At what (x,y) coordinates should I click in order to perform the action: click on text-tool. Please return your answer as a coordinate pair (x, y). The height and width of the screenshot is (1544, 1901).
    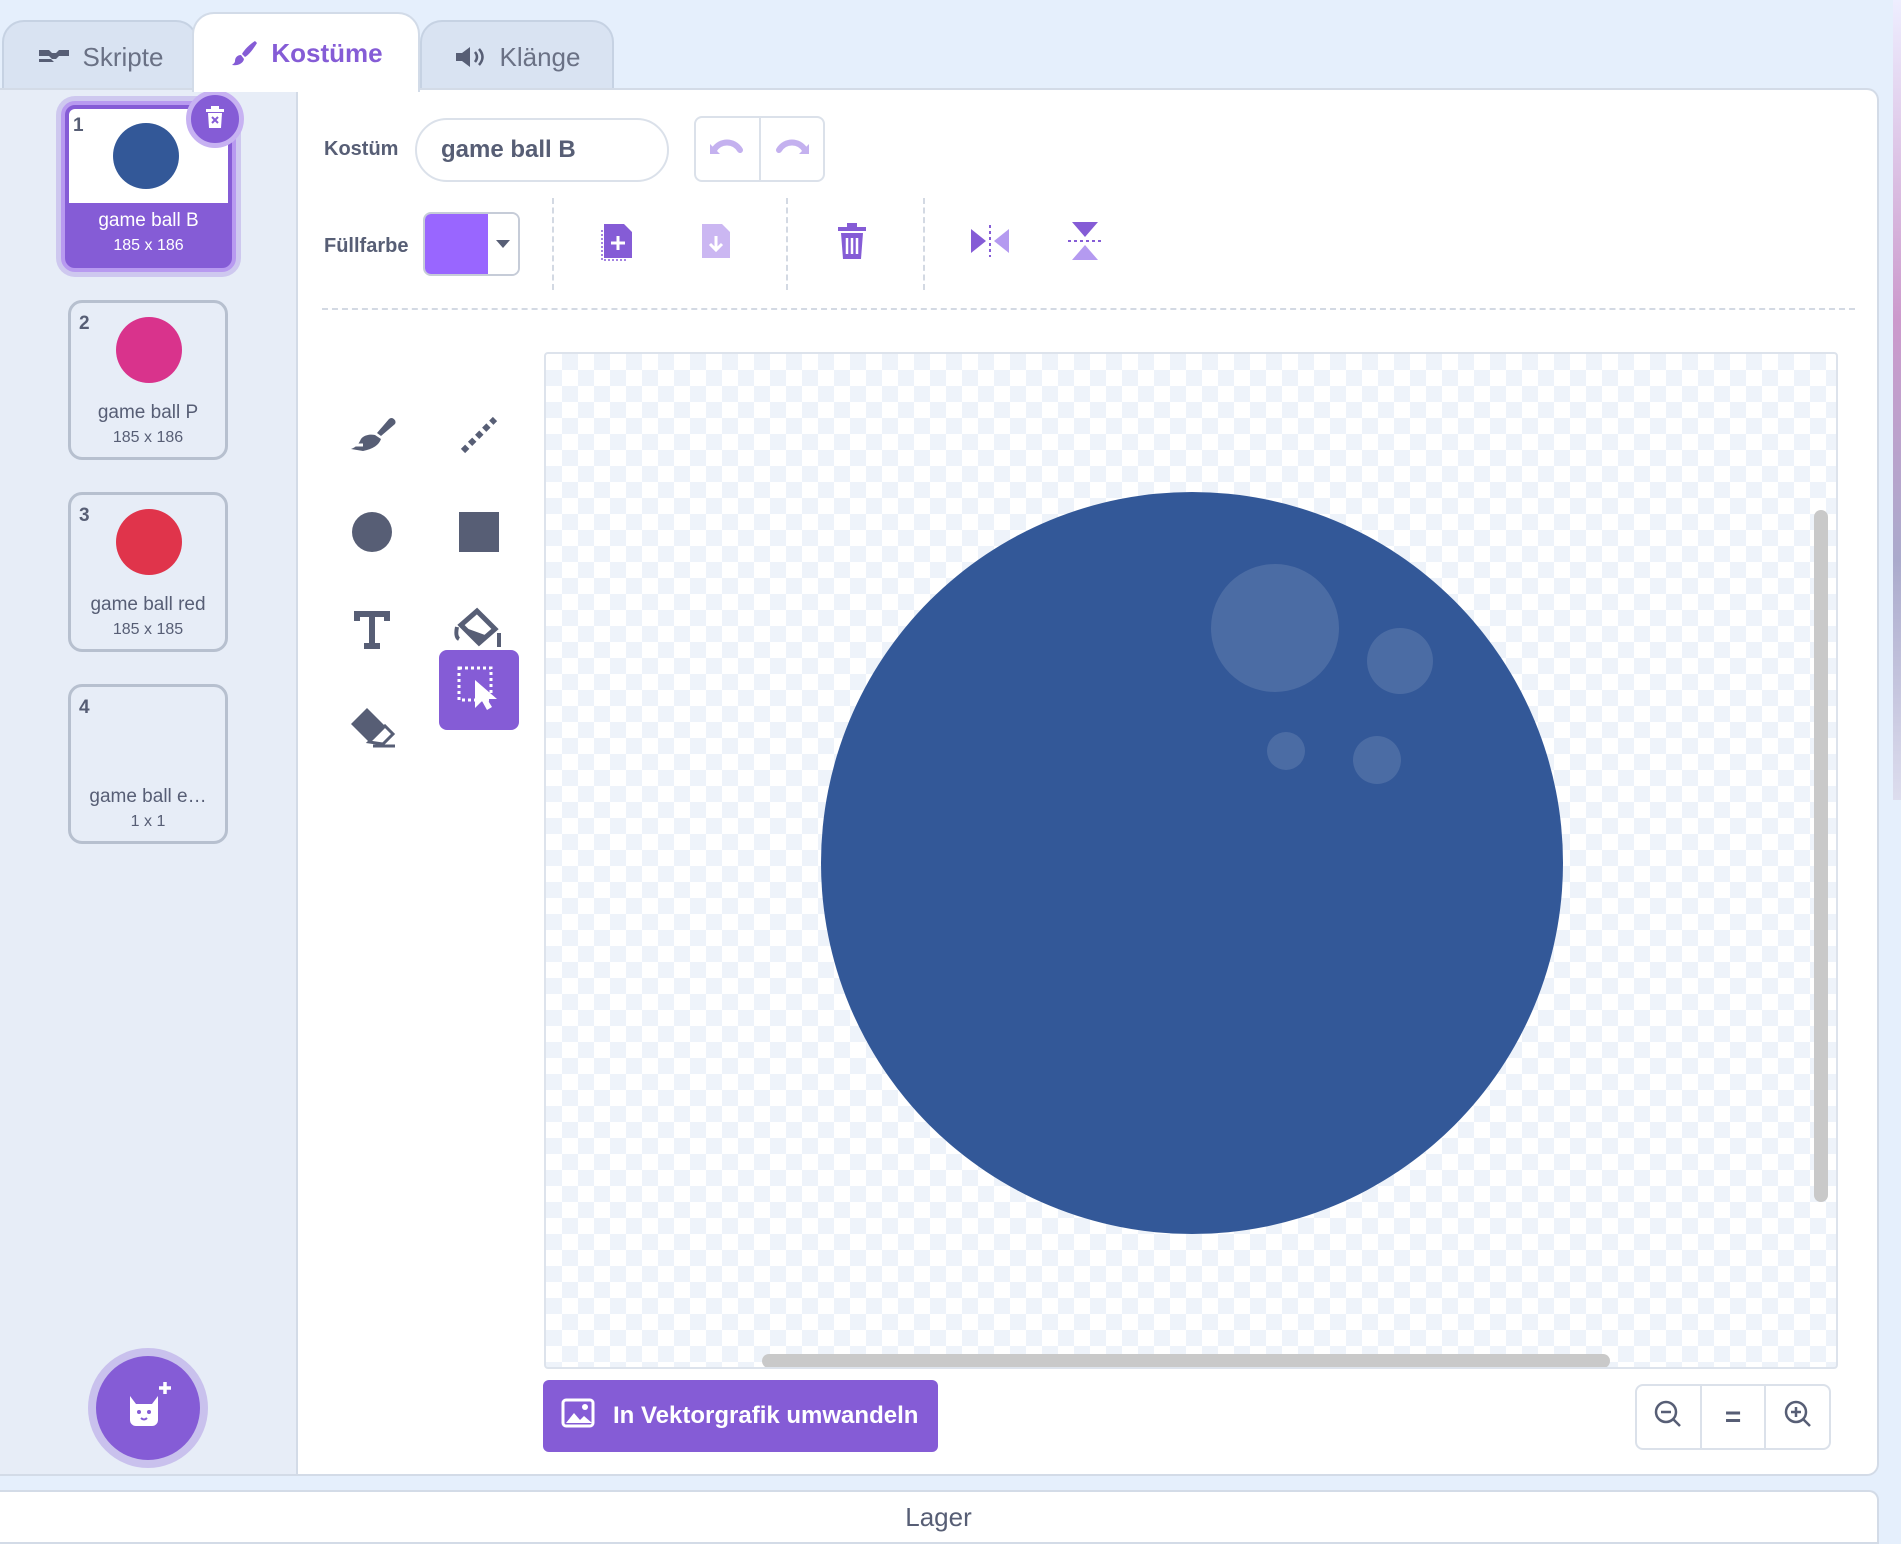
    Looking at the image, I should click on (372, 631).